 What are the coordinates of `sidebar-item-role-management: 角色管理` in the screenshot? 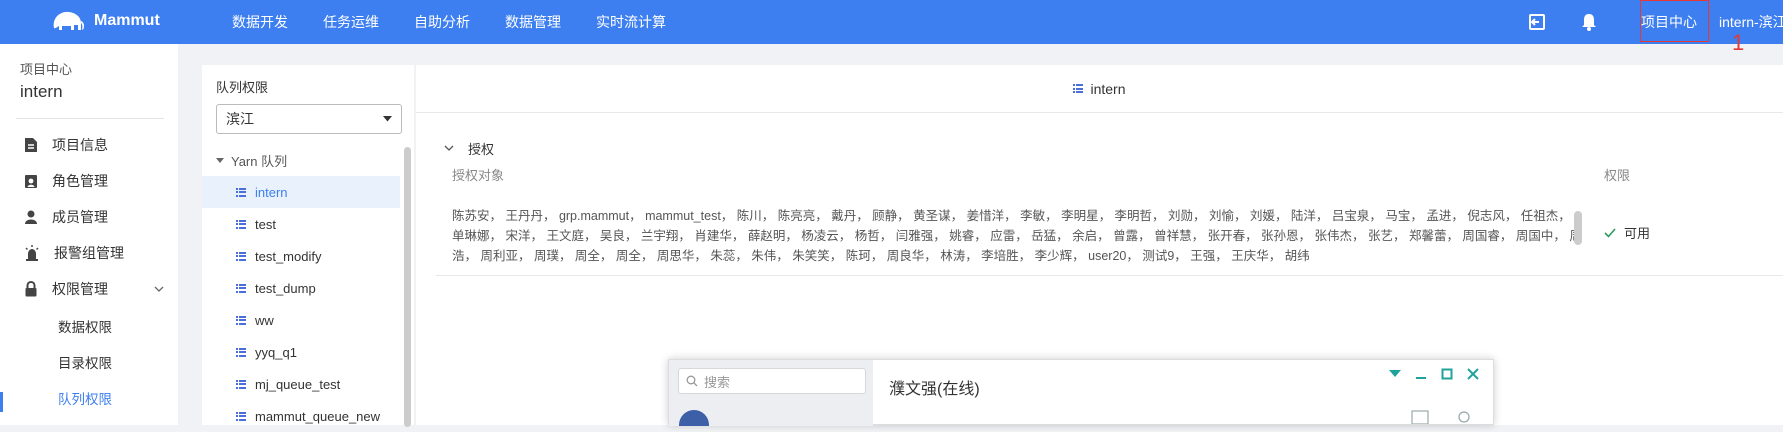 It's located at (94, 181).